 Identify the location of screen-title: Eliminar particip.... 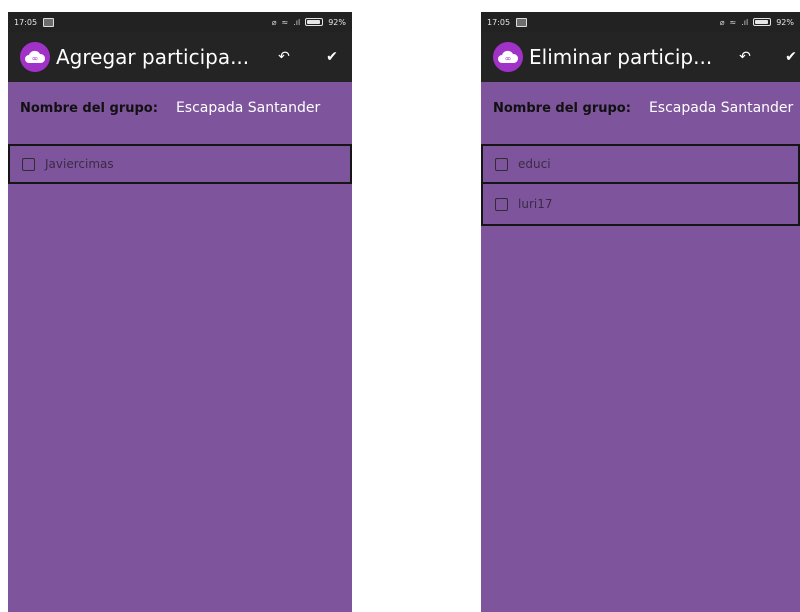
(621, 57).